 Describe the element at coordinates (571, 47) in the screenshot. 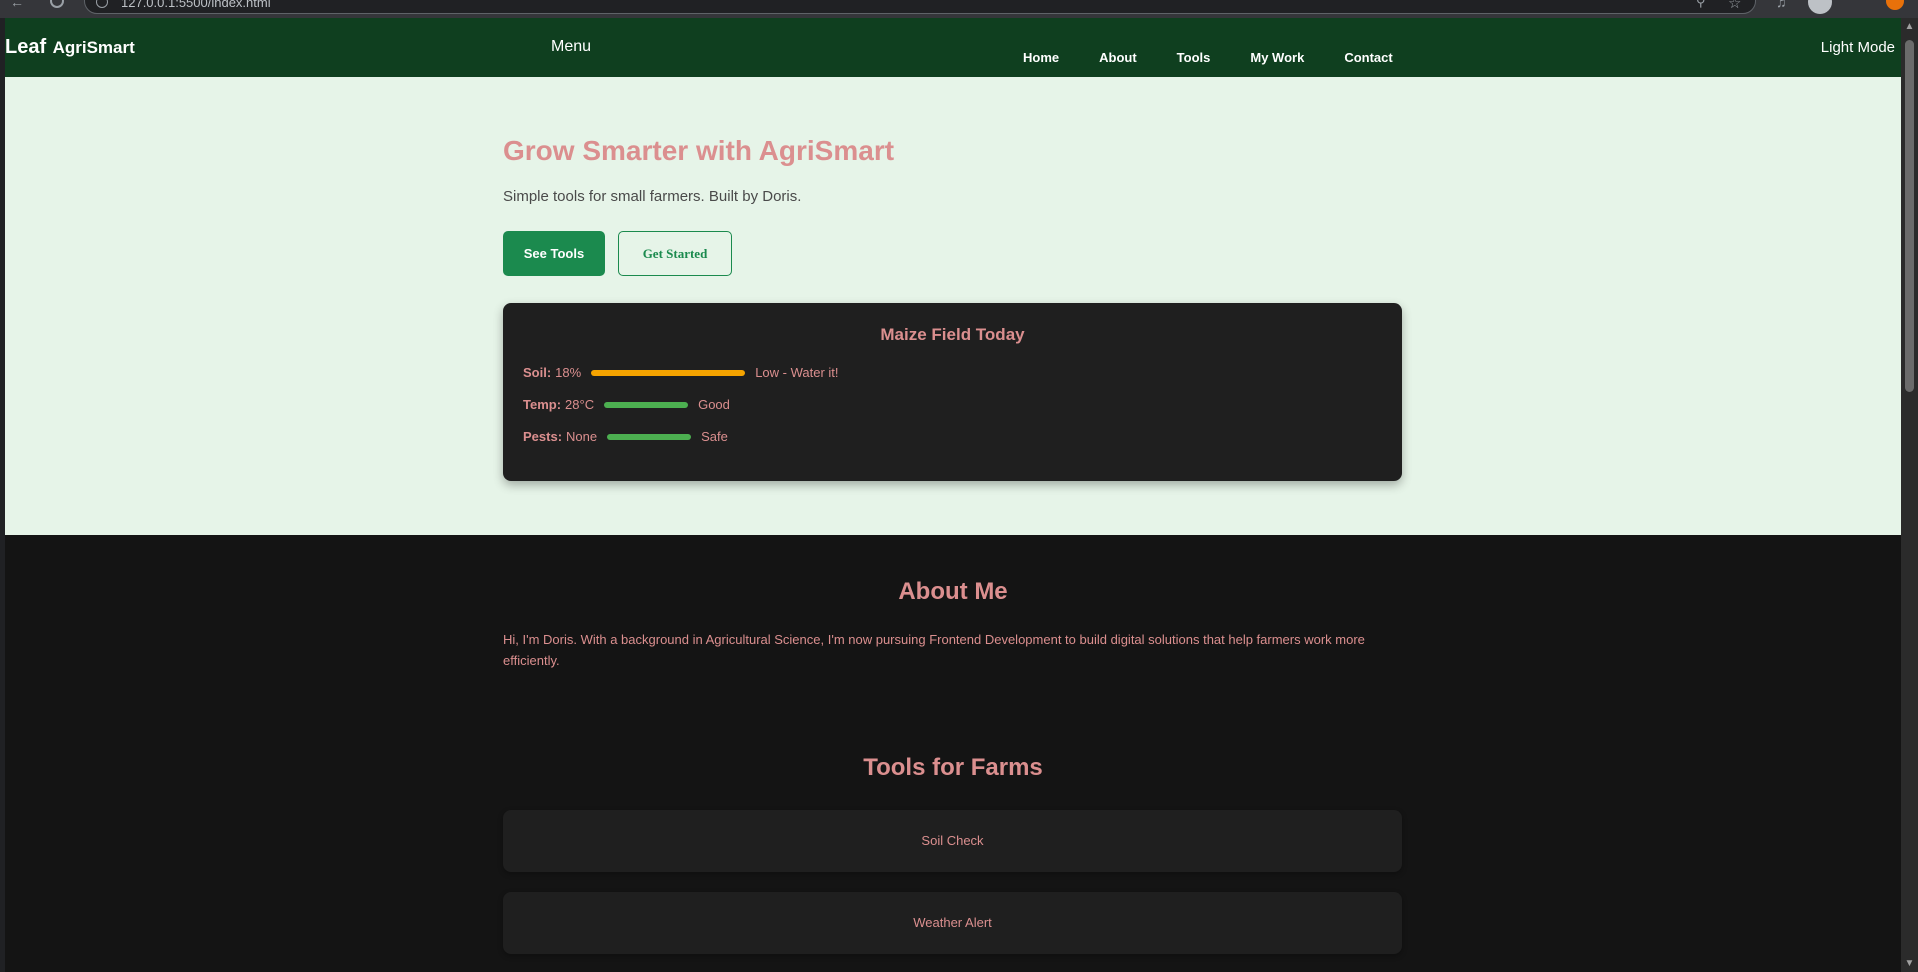

I see `menu-toggle-button: Menu` at that location.